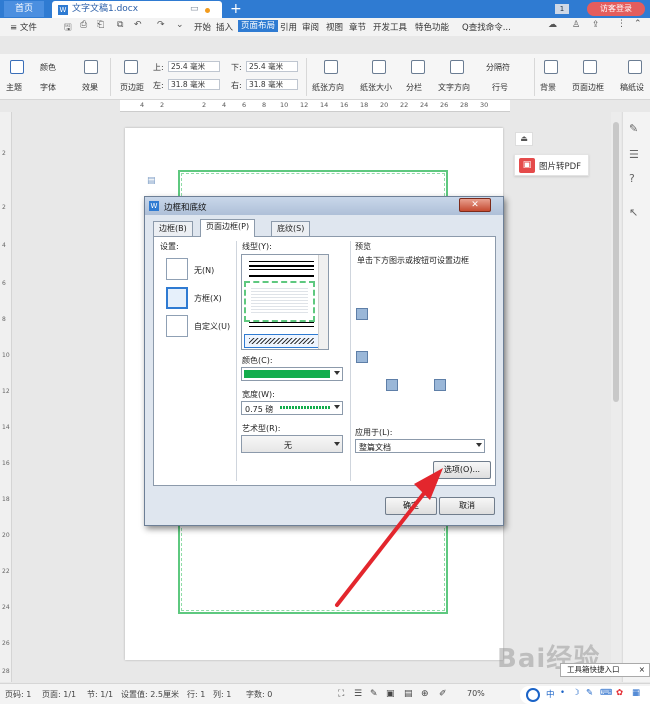 This screenshot has width=650, height=704. Describe the element at coordinates (390, 27) in the screenshot. I see `menu-developer: 开发工具` at that location.